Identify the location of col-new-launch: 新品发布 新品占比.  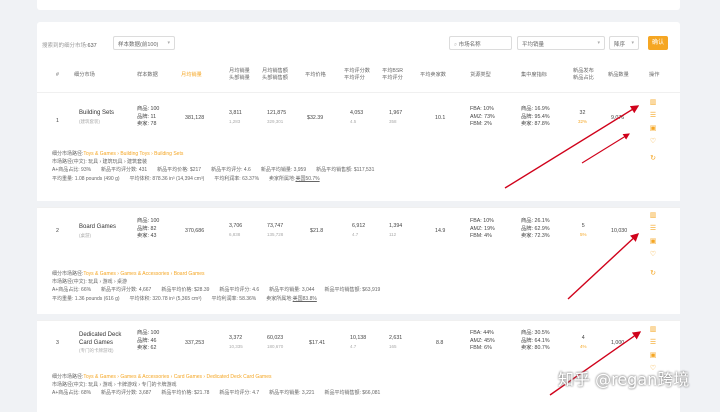
(583, 74).